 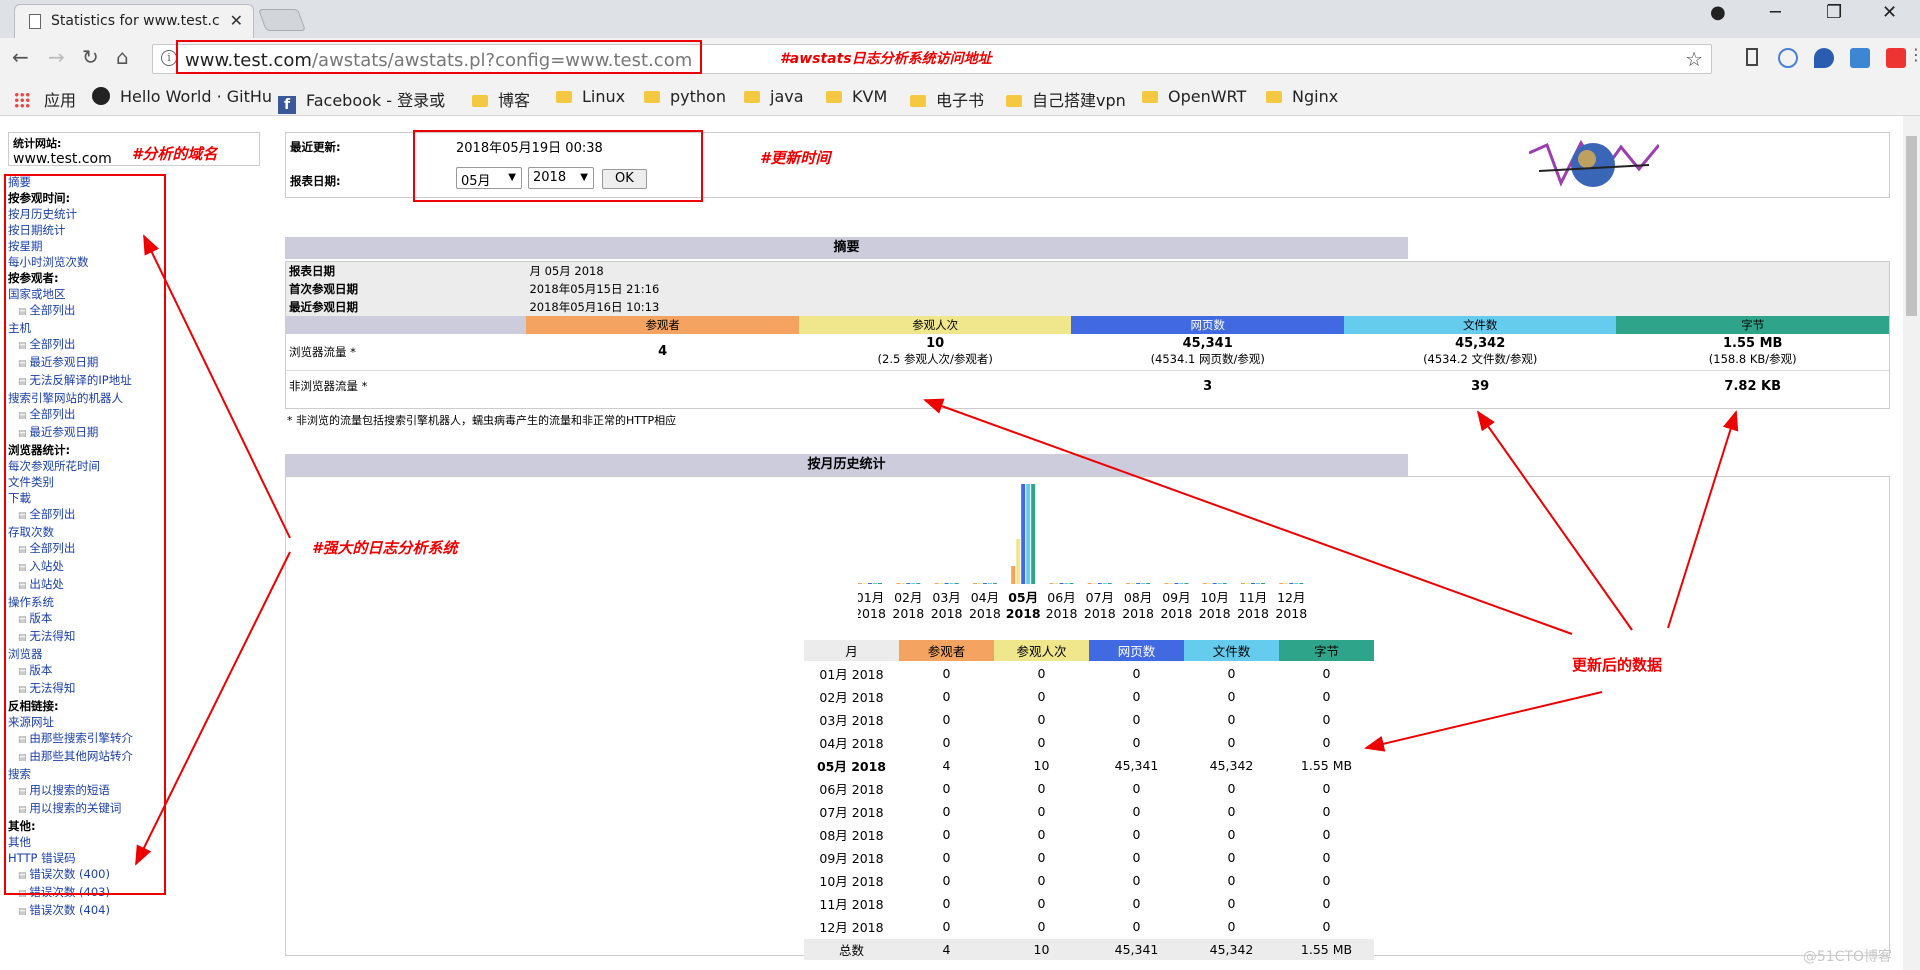 I want to click on table-row: 12月 2018 0 0 0 0 0, so click(x=1089, y=926).